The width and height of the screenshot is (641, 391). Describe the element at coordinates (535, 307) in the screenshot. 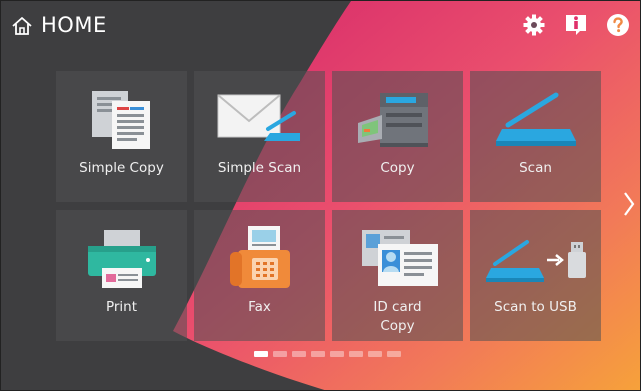

I see `tile-label: Scan to USB` at that location.